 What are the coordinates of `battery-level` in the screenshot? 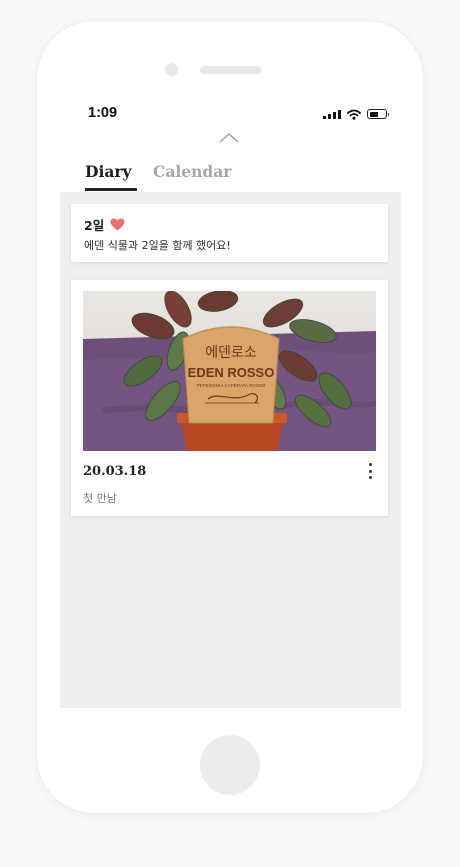 It's located at (373, 114).